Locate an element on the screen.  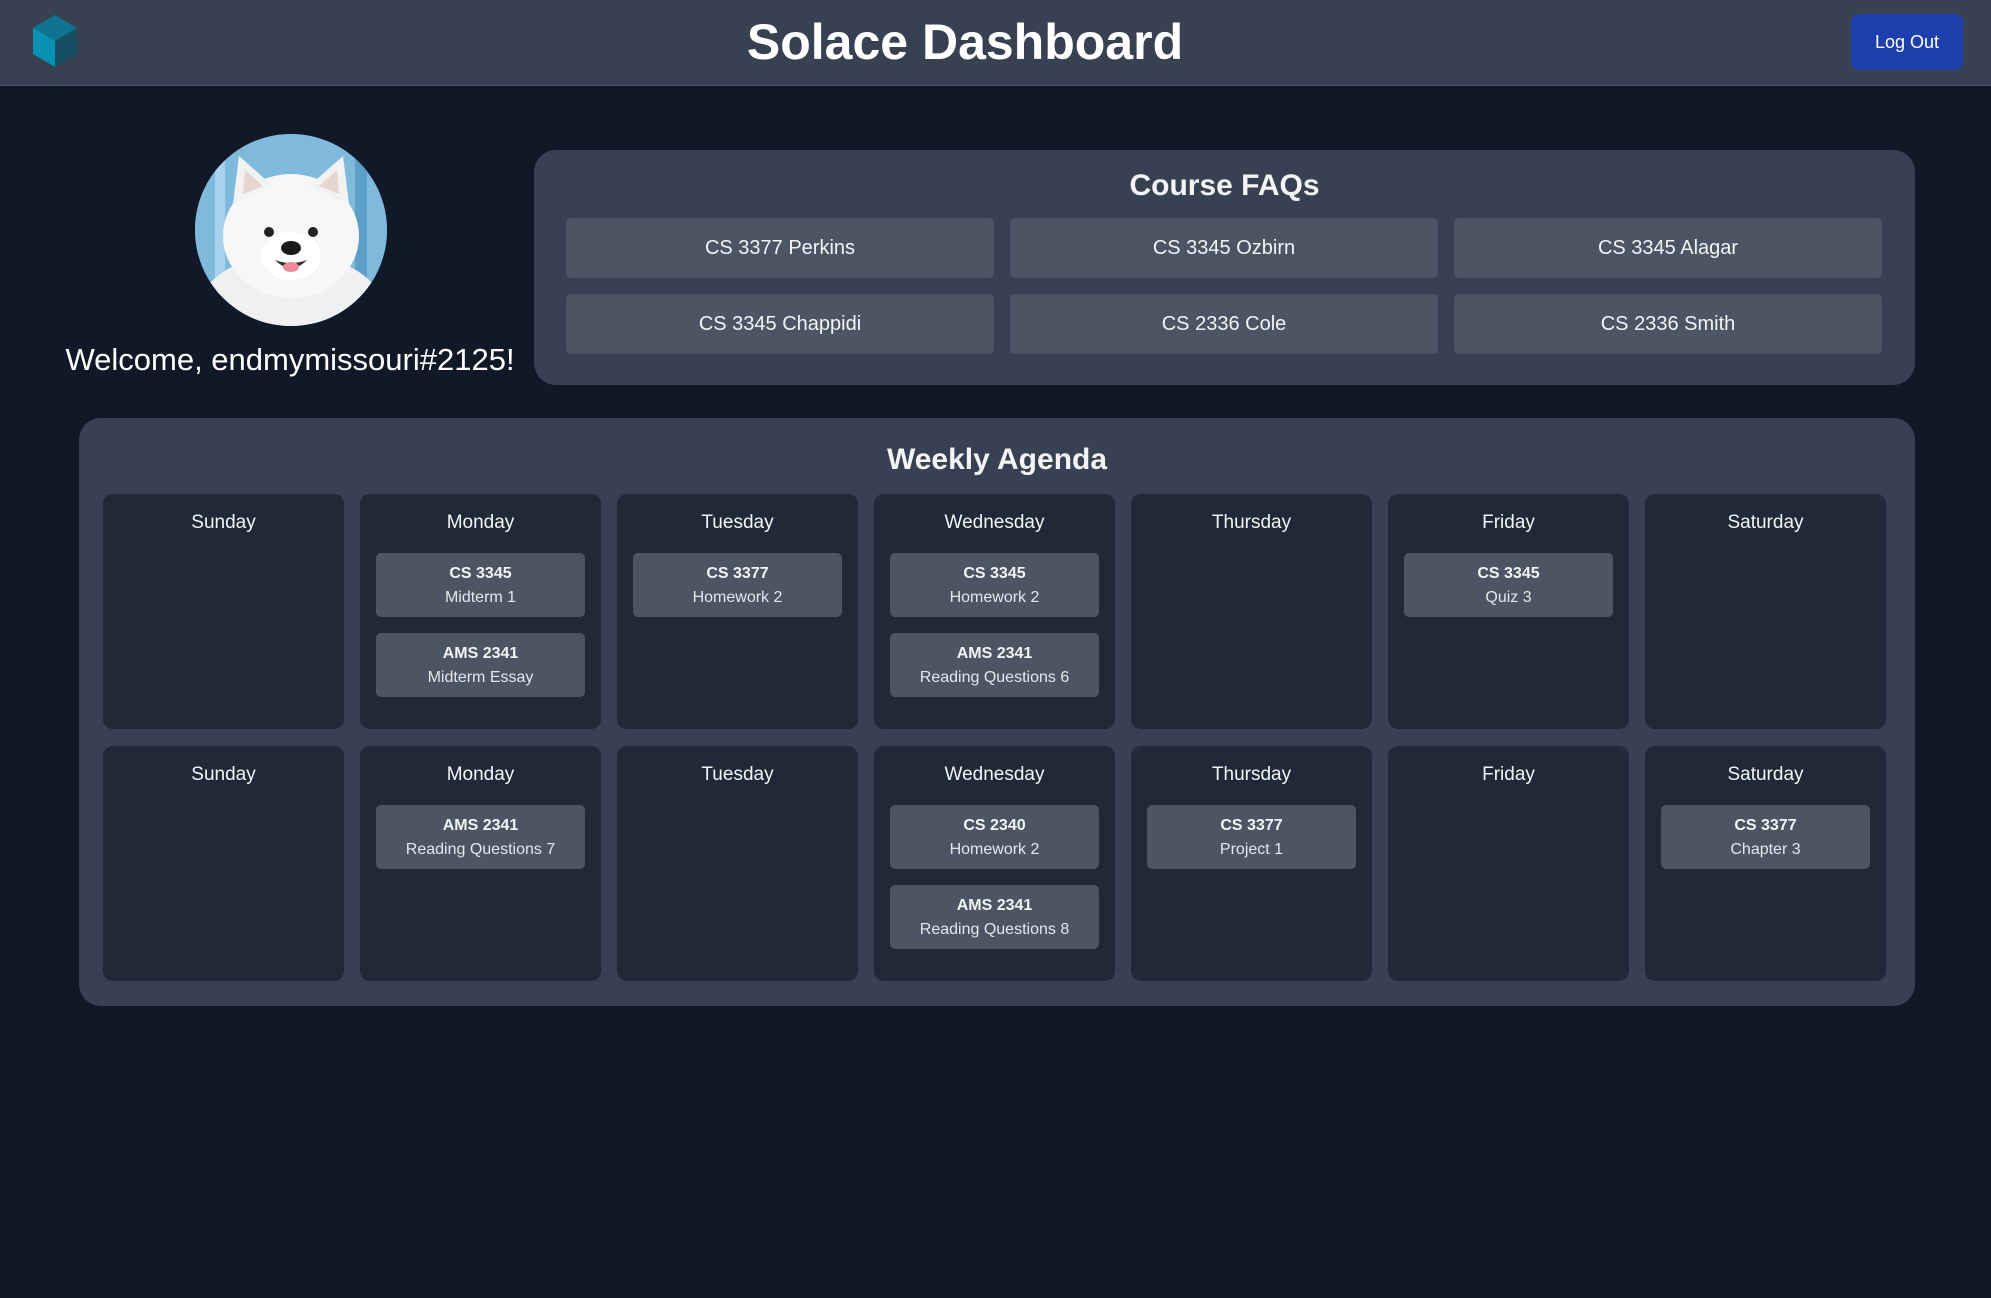
faq-button: CS 3345 Chappidi is located at coordinates (780, 324).